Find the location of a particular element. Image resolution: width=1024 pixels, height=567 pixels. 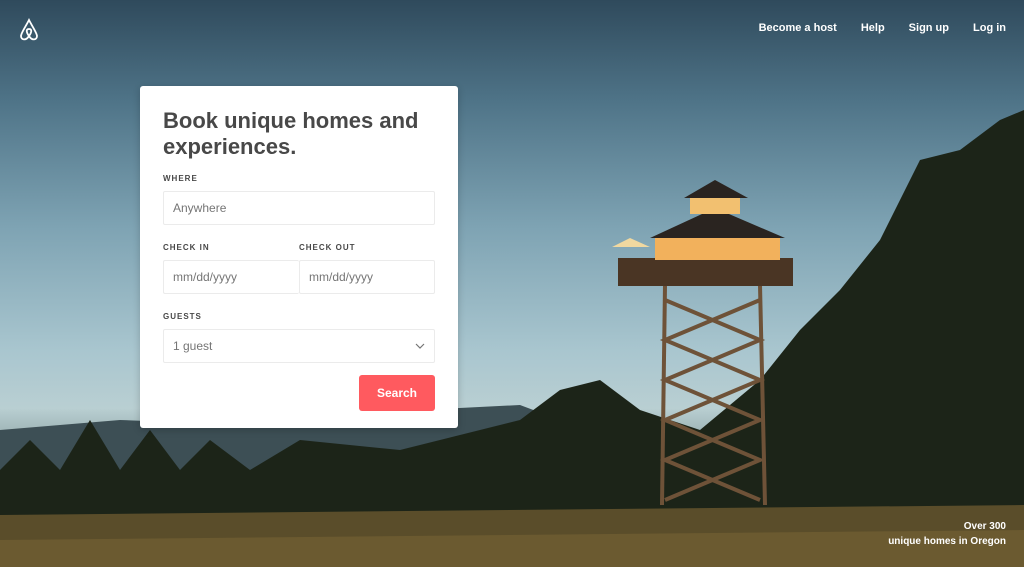

check-in-input: mm/dd/yyyy is located at coordinates (231, 277).